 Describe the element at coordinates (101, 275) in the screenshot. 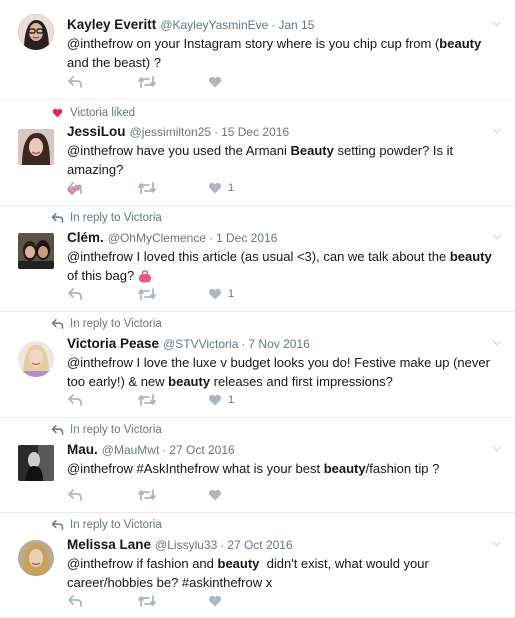

I see `text-part: of this bag?` at that location.